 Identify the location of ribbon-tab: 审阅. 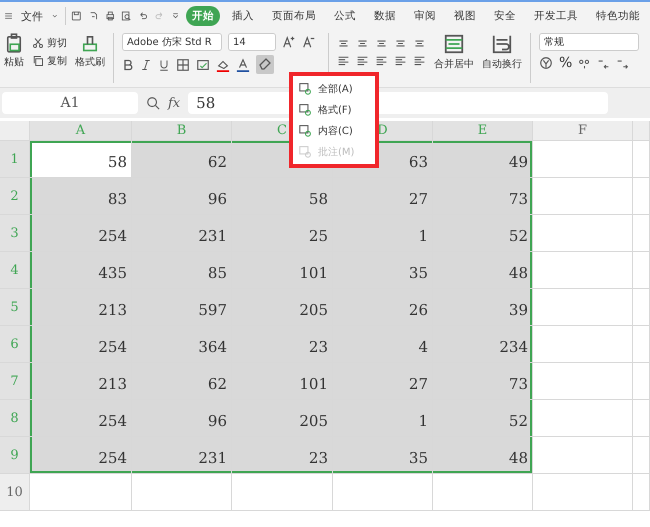
(425, 16).